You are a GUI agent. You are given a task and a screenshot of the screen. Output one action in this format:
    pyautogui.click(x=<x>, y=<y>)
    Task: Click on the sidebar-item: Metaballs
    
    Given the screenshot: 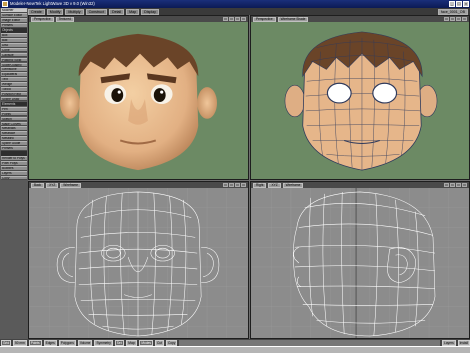 What is the action you would take?
    pyautogui.click(x=14, y=129)
    